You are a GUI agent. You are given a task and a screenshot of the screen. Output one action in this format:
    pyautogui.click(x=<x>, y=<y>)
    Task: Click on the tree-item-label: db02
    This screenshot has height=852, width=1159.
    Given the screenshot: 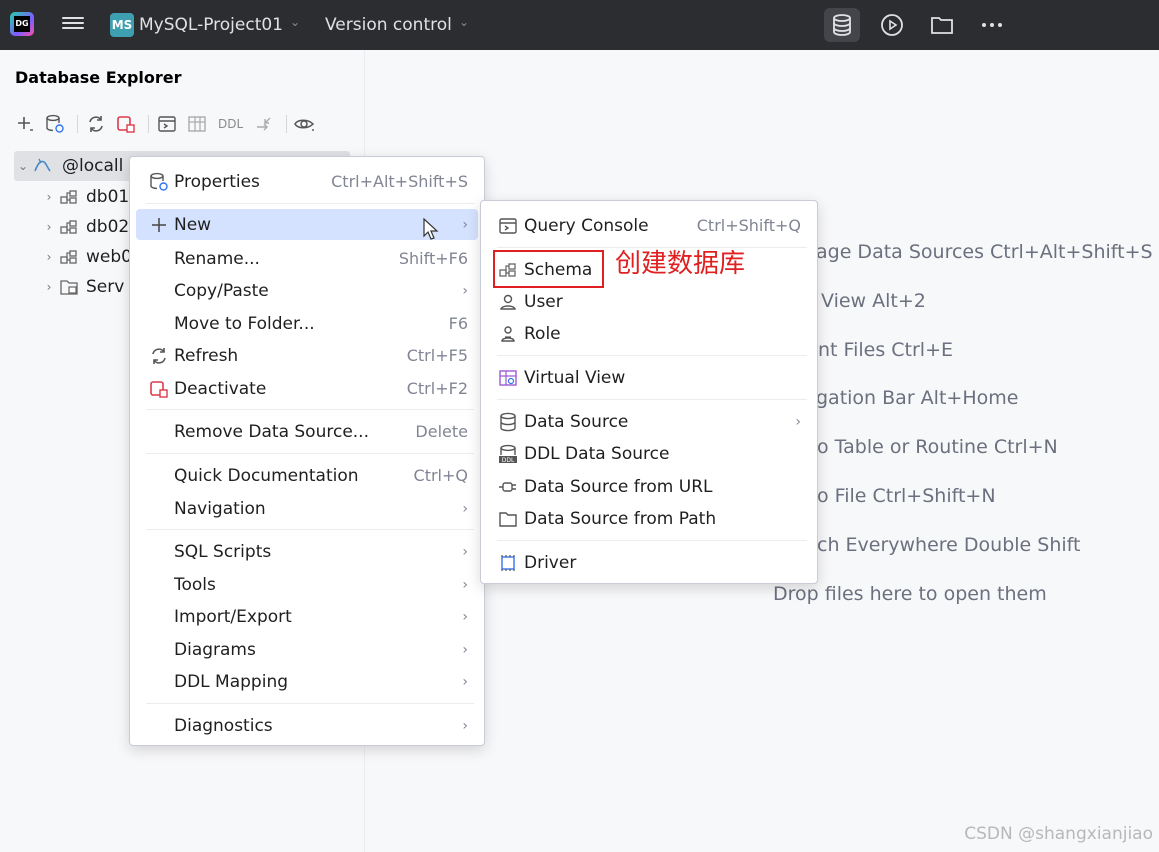 What is the action you would take?
    pyautogui.click(x=108, y=227)
    